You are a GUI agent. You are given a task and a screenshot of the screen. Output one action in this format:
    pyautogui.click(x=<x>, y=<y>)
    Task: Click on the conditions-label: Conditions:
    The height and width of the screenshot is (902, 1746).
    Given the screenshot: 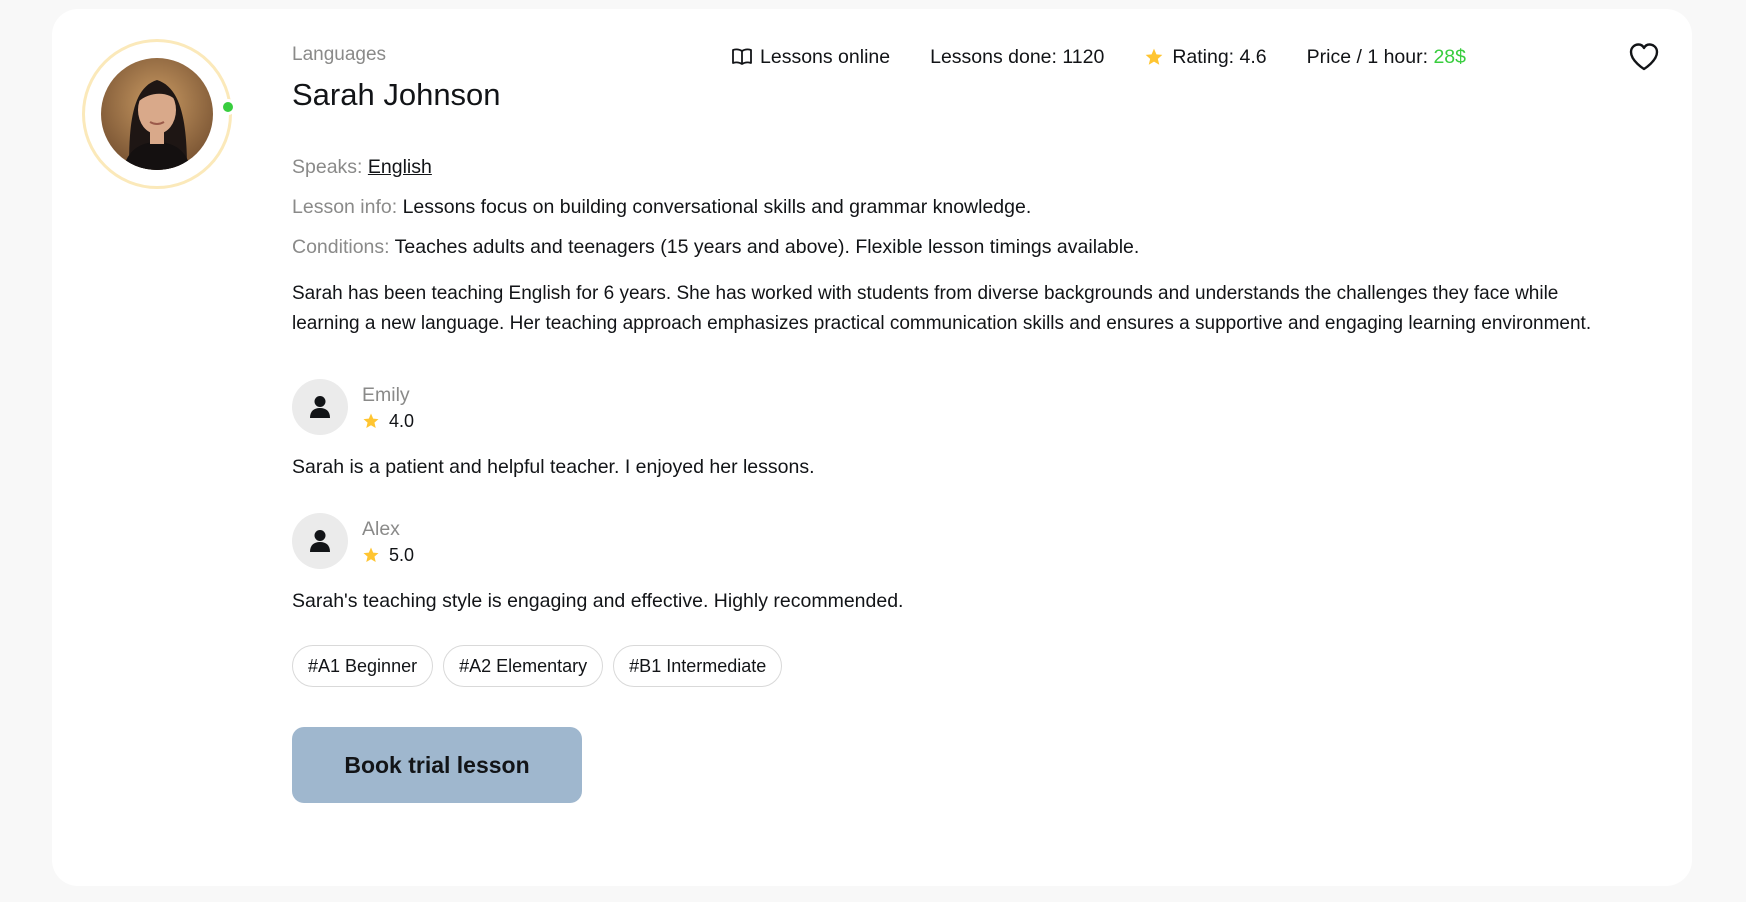 What is the action you would take?
    pyautogui.click(x=343, y=247)
    